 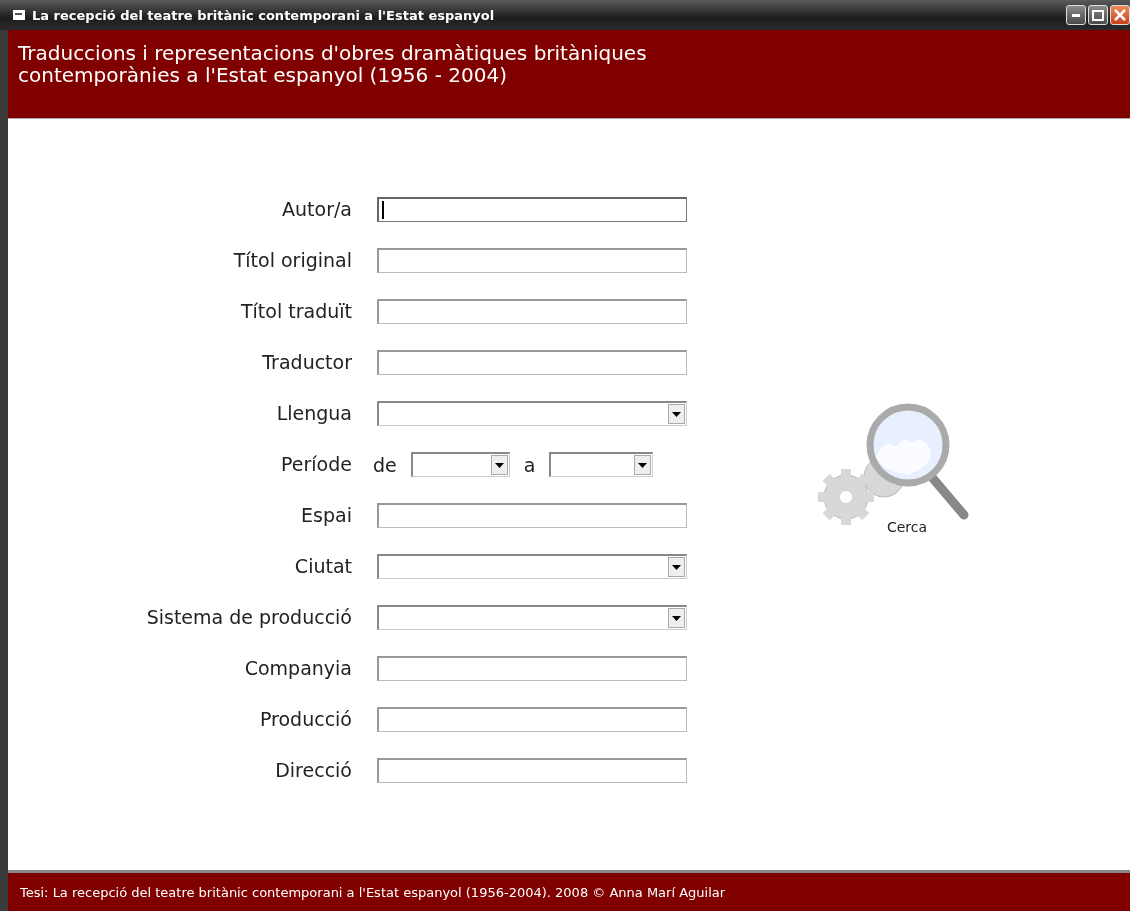 What do you see at coordinates (316, 464) in the screenshot?
I see `field-label: Període` at bounding box center [316, 464].